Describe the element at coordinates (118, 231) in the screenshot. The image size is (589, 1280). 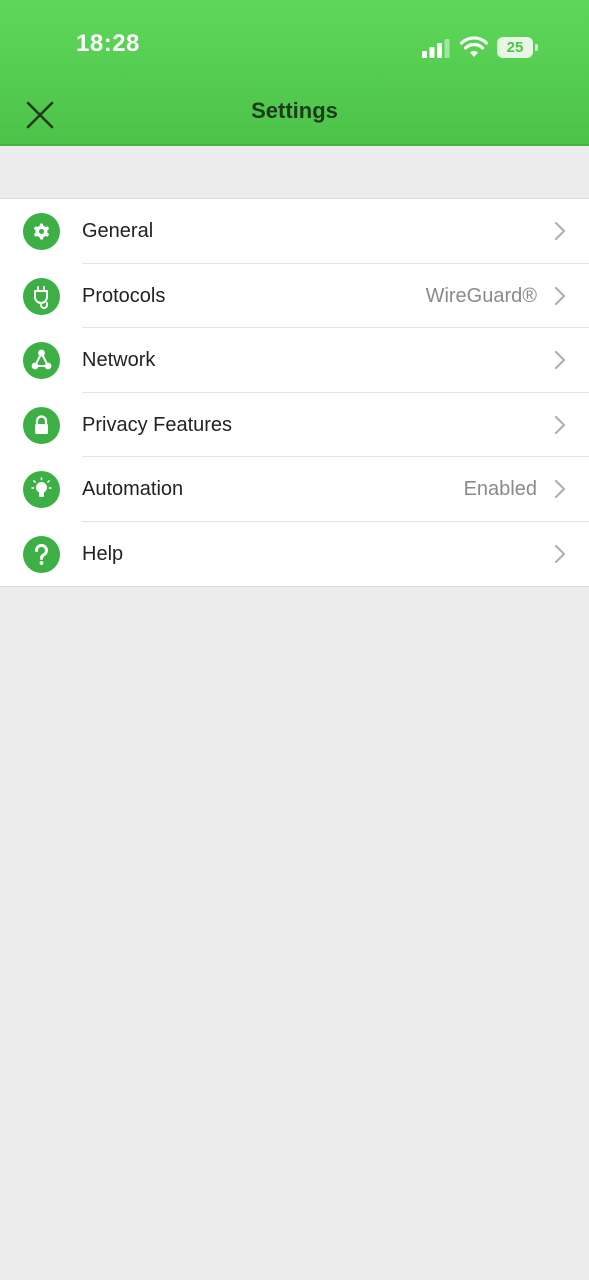
I see `menu-item-label: General` at that location.